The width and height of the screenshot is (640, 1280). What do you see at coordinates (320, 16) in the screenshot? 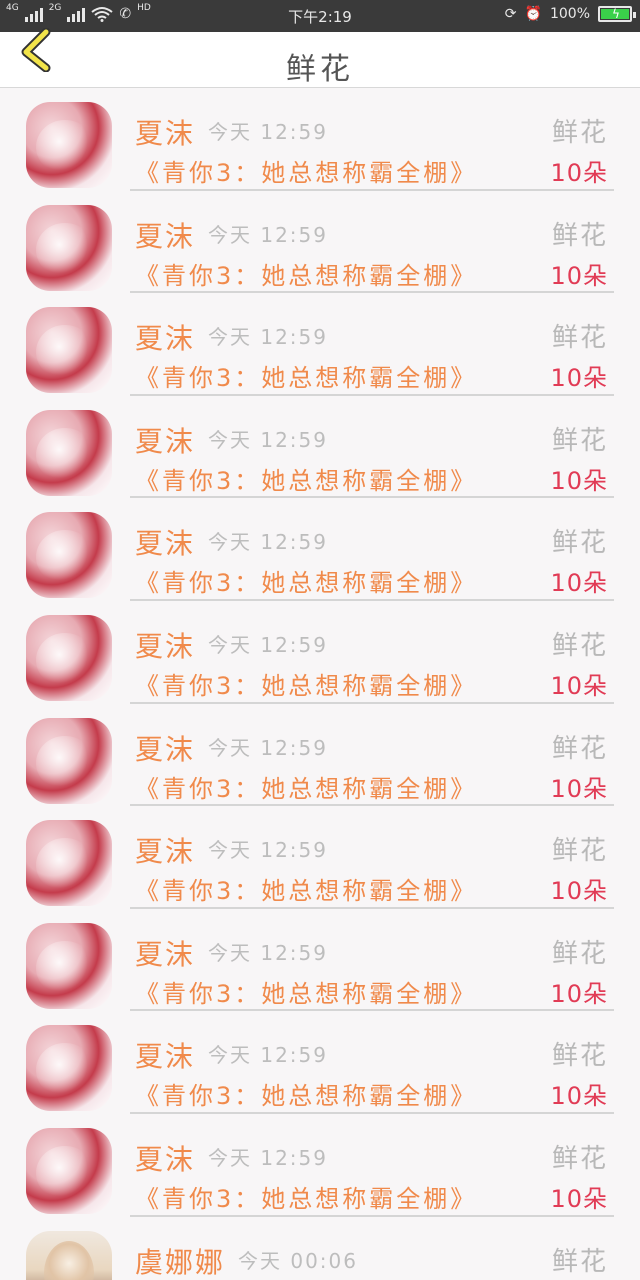
I see `status-bar: 4G 2G ✆ HD 下午2:19 ⟳ ⏰ 100% ϟ` at bounding box center [320, 16].